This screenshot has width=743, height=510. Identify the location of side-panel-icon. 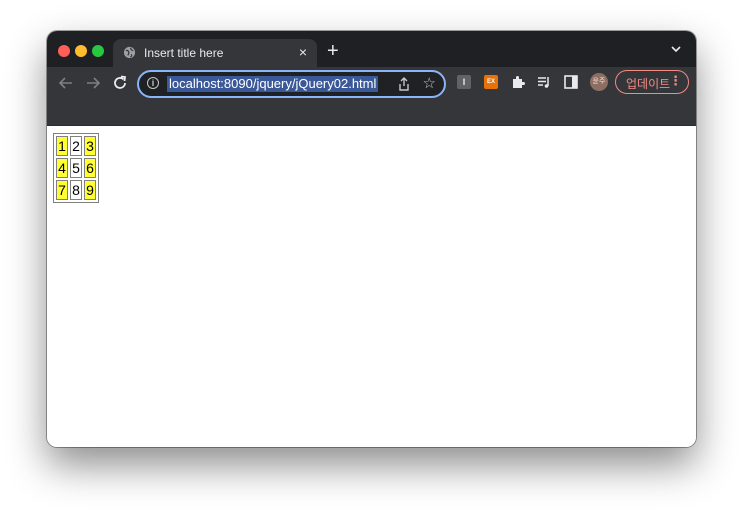
(571, 82).